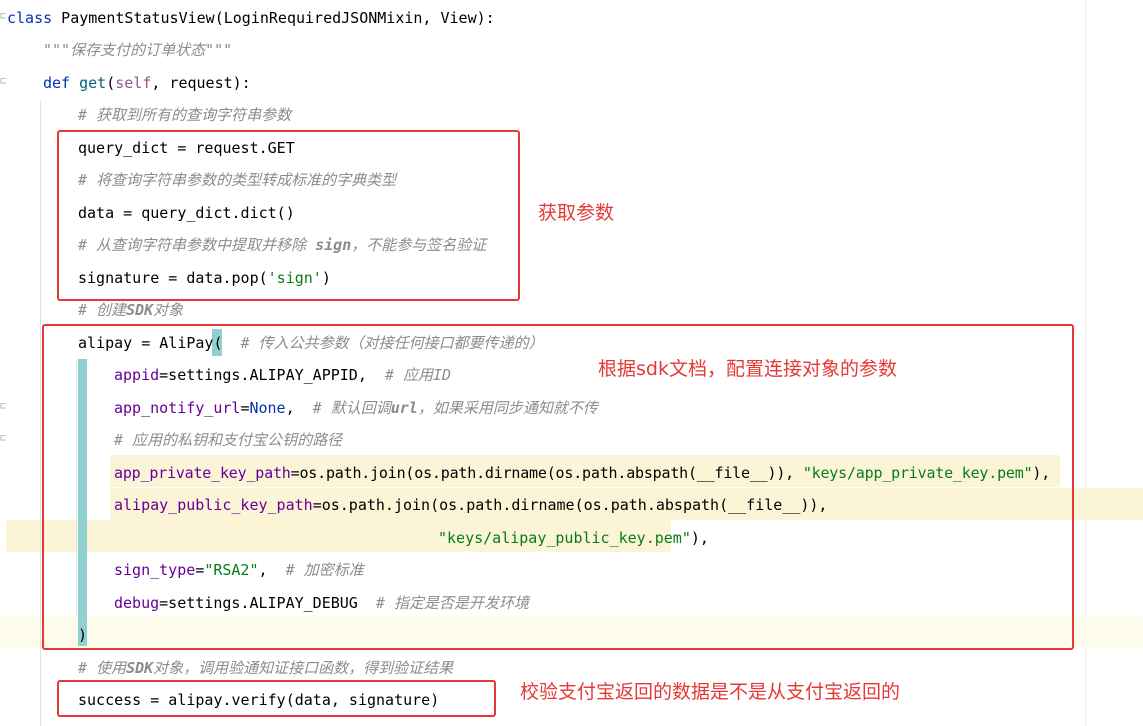  What do you see at coordinates (168, 310) in the screenshot?
I see `comment: 对象` at bounding box center [168, 310].